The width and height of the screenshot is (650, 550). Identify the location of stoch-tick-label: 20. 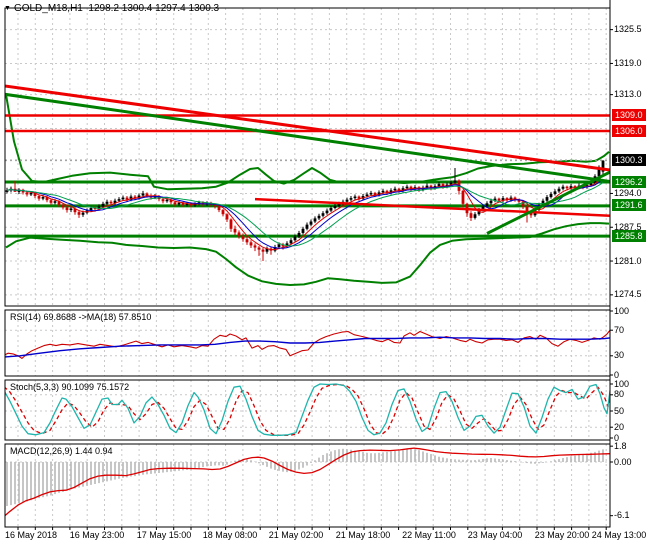
(619, 426).